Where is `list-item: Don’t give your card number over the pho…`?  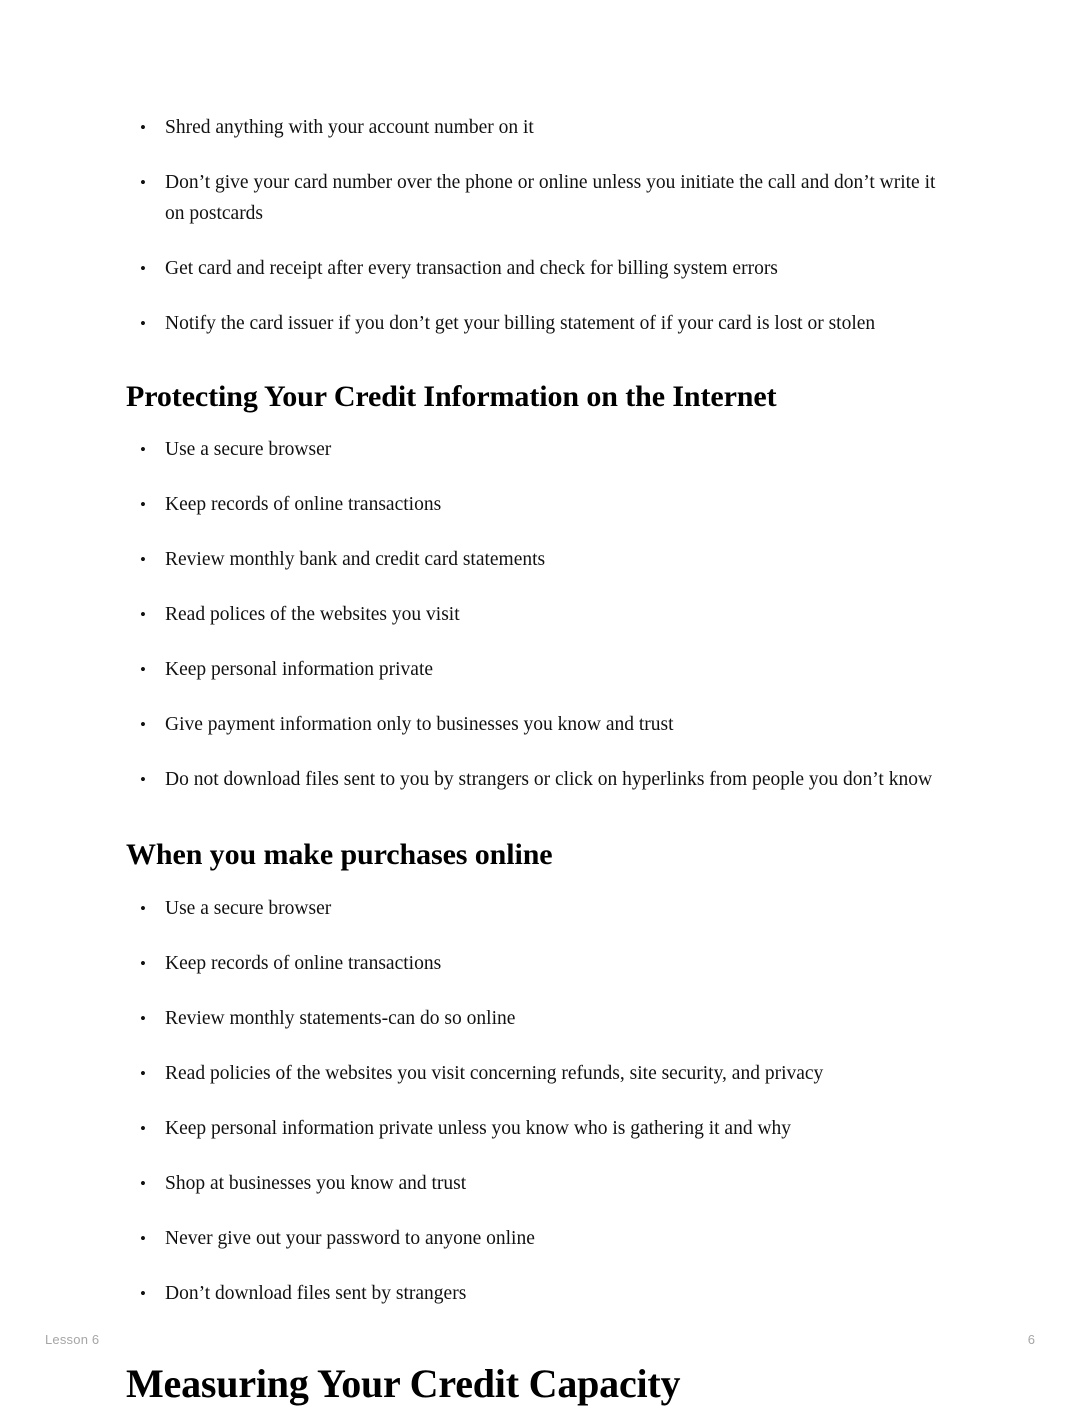
list-item: Don’t give your card number over the pho… is located at coordinates (541, 198).